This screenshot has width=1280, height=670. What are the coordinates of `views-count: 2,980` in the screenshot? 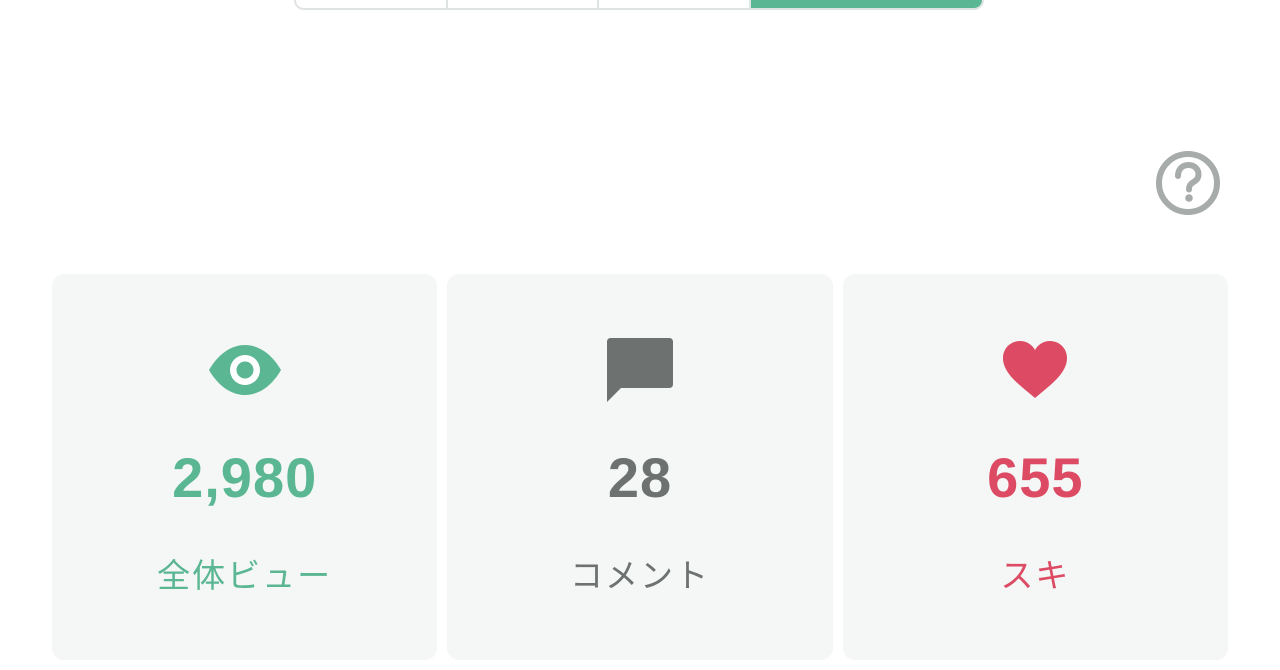 It's located at (245, 477).